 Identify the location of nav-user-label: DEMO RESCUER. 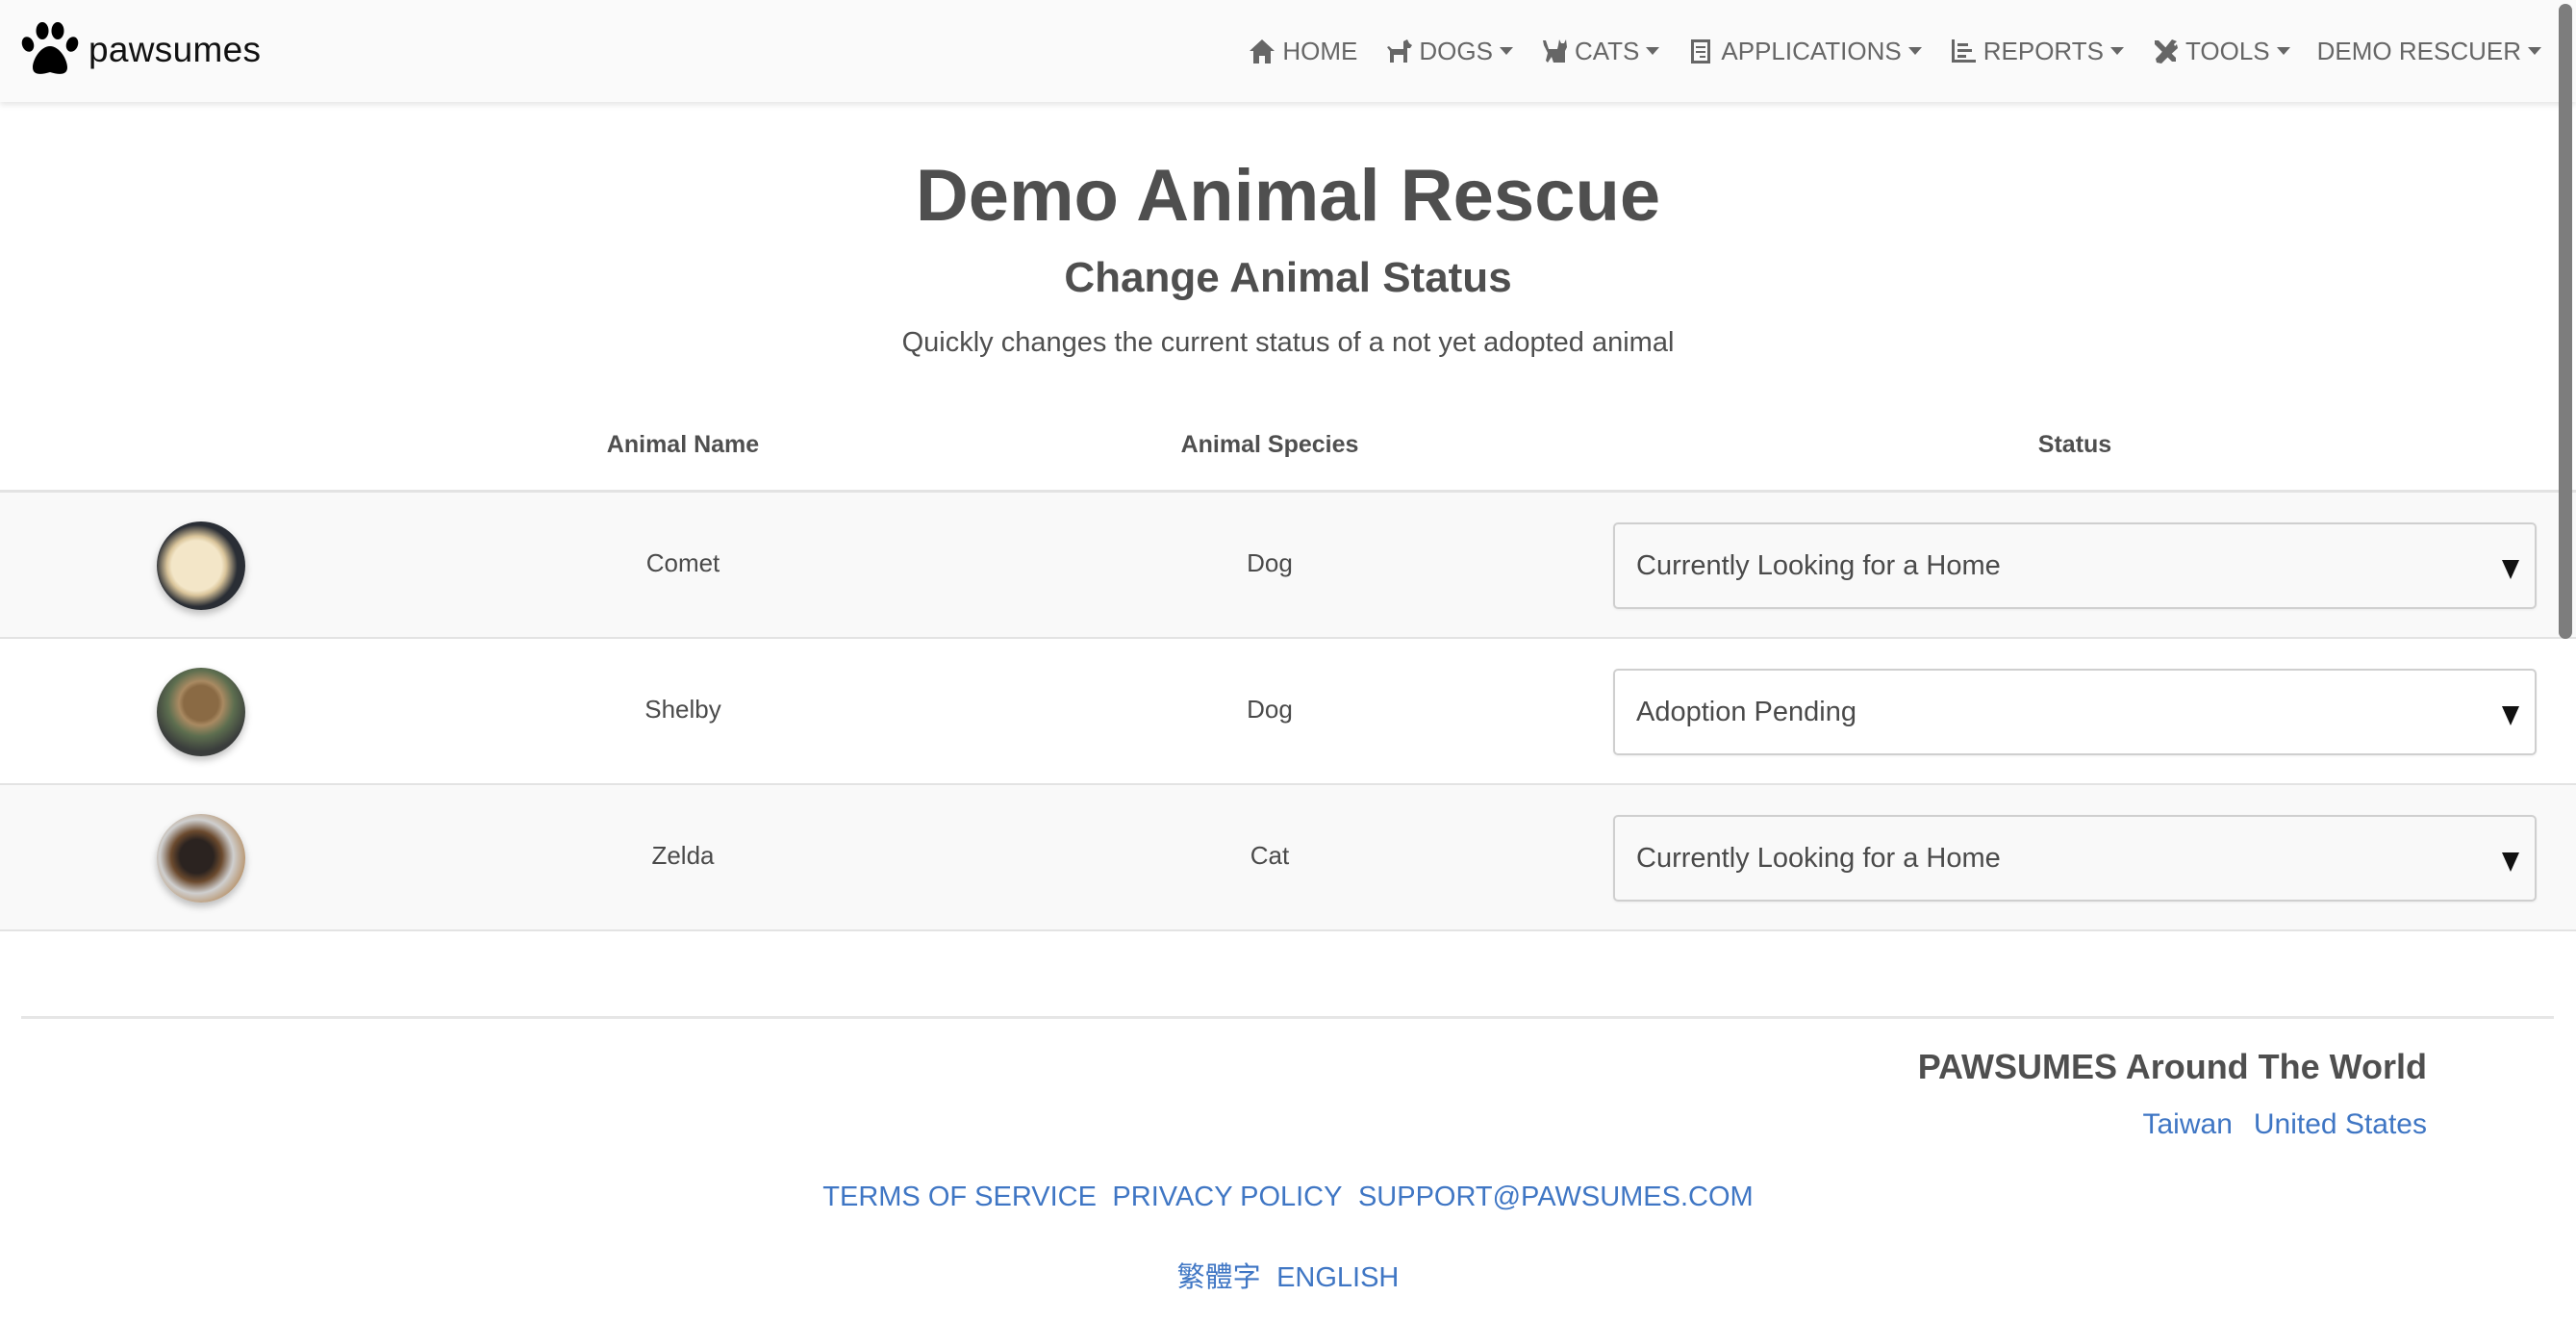
(2419, 50).